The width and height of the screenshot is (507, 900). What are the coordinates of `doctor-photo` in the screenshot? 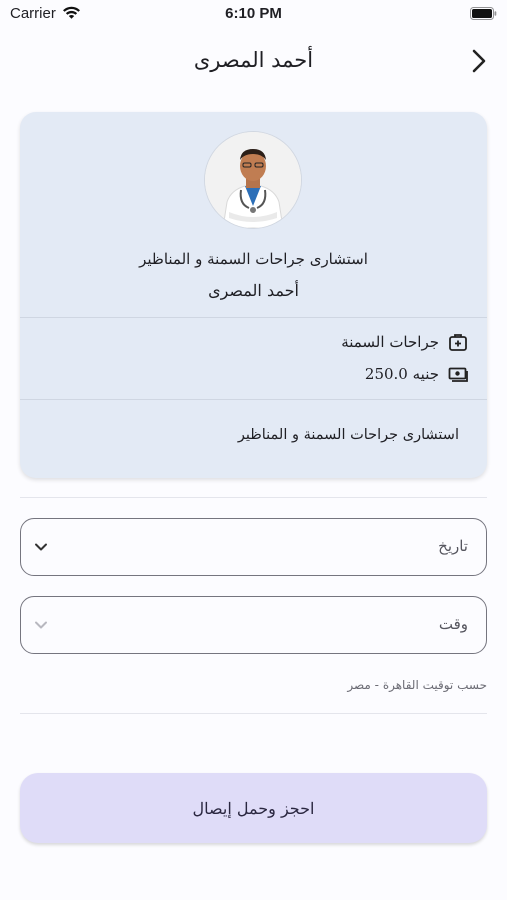 It's located at (253, 180).